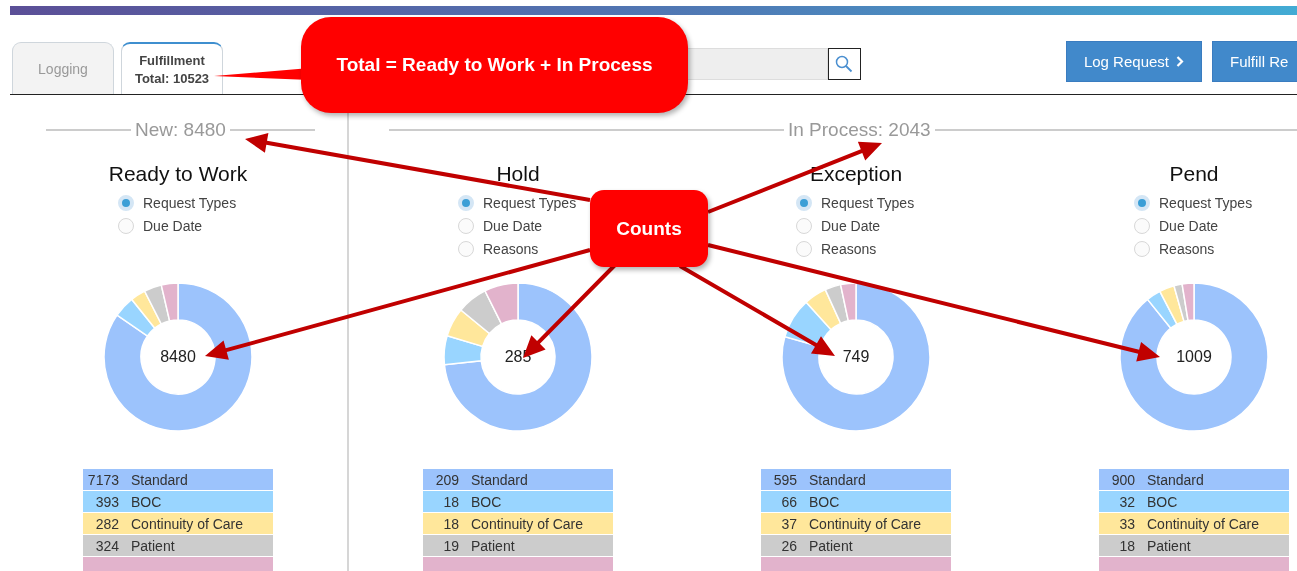 This screenshot has height=571, width=1297. What do you see at coordinates (1194, 545) in the screenshot?
I see `legend-row: 18 Patient` at bounding box center [1194, 545].